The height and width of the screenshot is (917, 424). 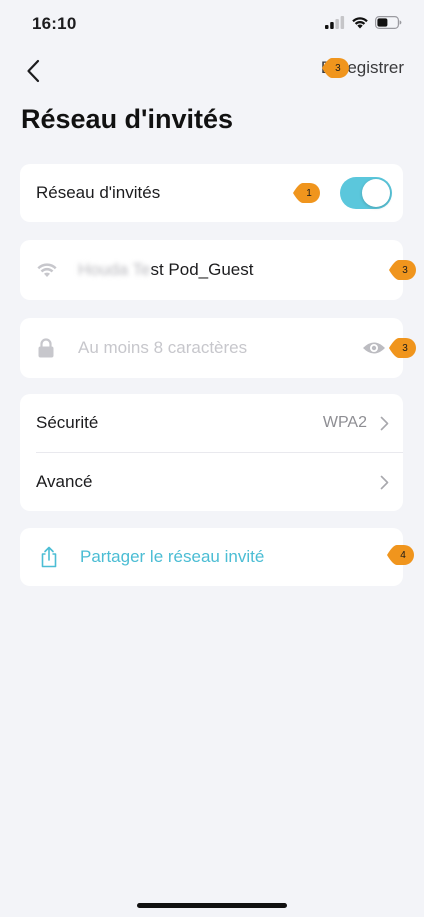 I want to click on wifi-status-icon, so click(x=360, y=23).